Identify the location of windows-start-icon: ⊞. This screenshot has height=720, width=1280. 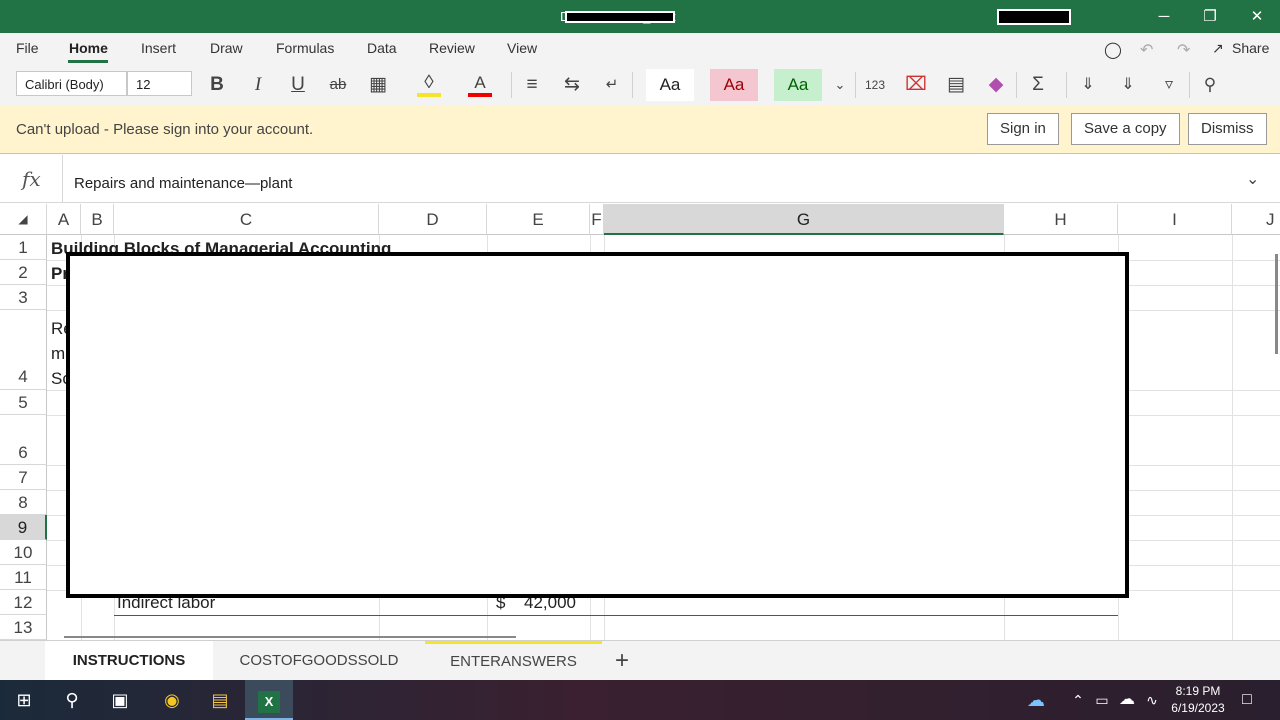
(24, 700).